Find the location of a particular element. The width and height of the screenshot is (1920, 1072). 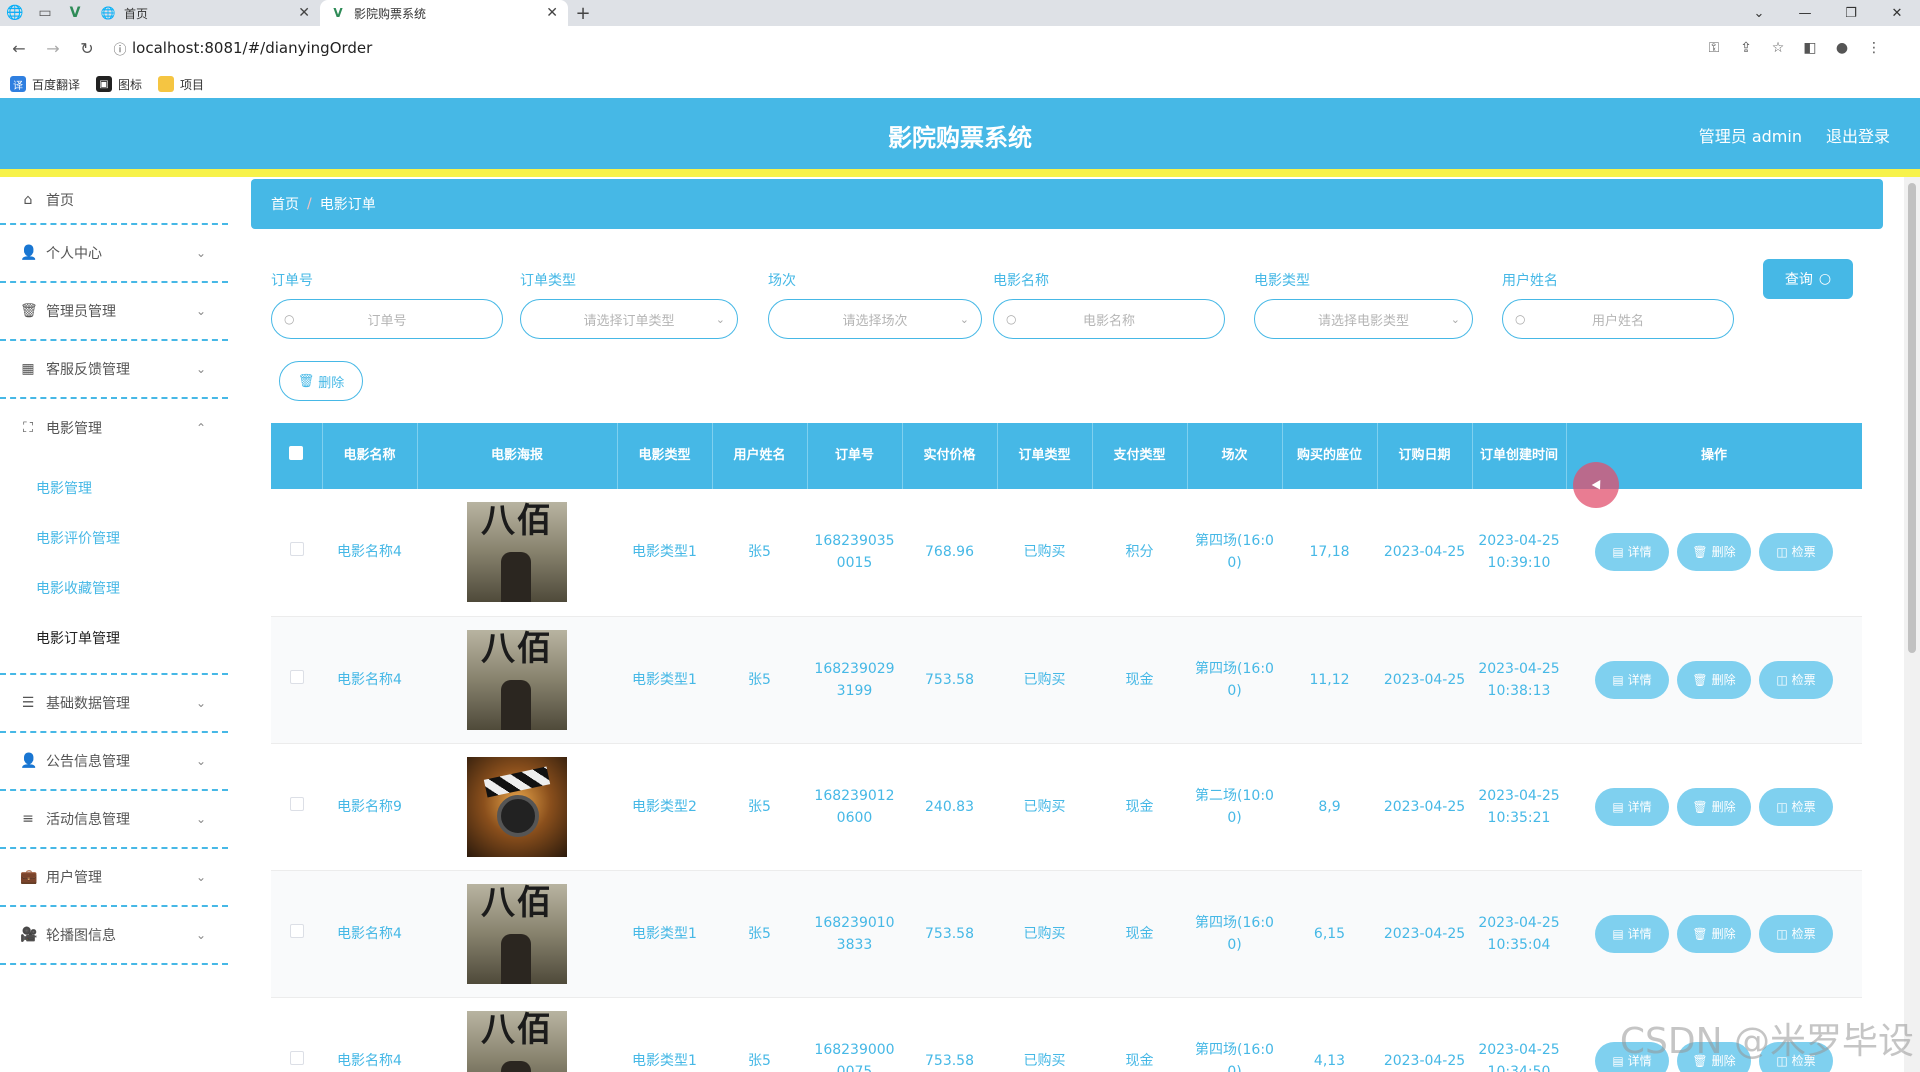

order-no-label: 订单号 is located at coordinates (292, 281).